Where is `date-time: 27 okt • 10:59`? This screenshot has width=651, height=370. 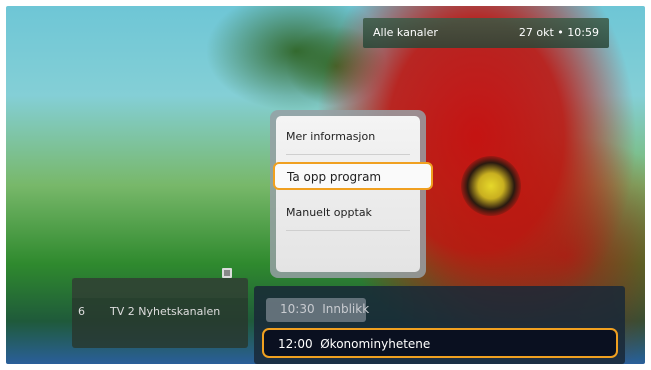
date-time: 27 okt • 10:59 is located at coordinates (558, 32).